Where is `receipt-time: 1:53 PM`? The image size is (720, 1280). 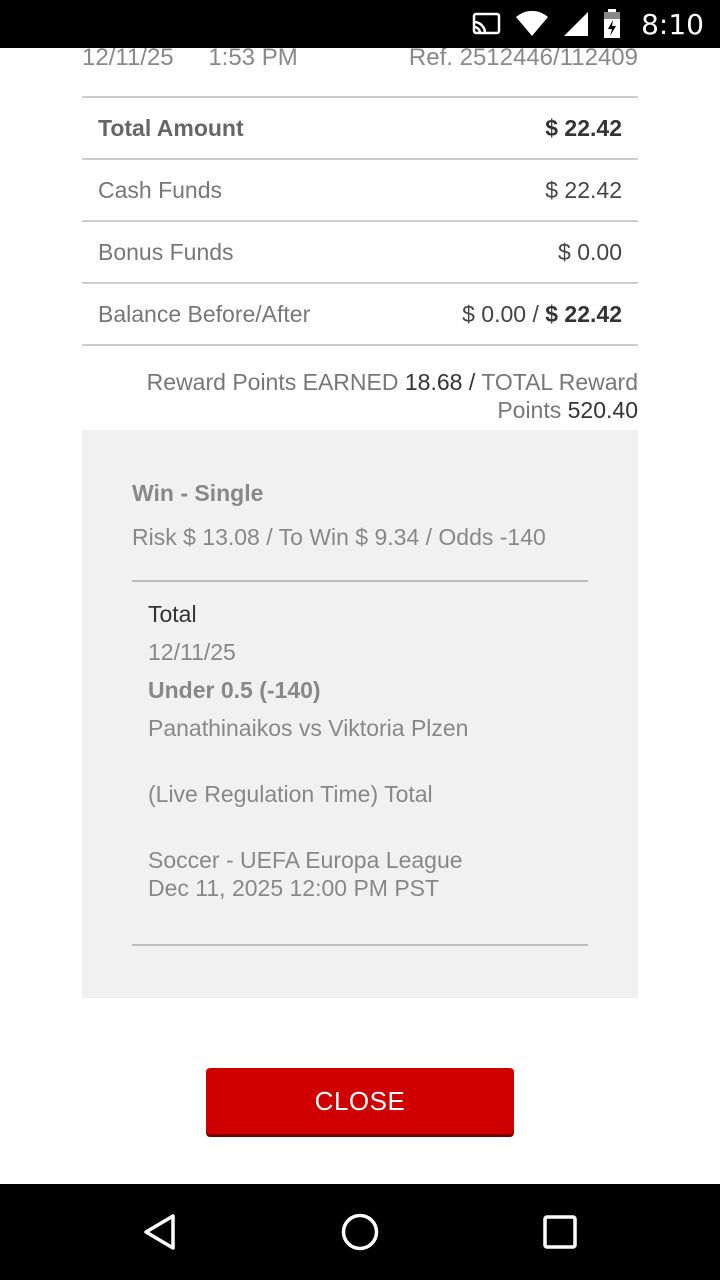 receipt-time: 1:53 PM is located at coordinates (253, 59).